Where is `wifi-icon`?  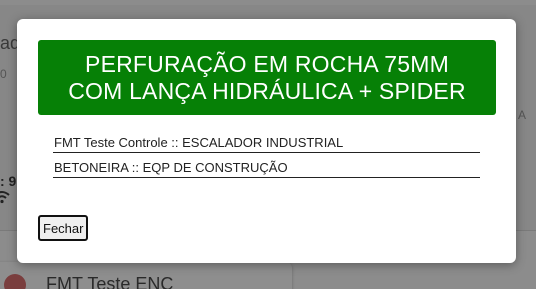 wifi-icon is located at coordinates (5, 197).